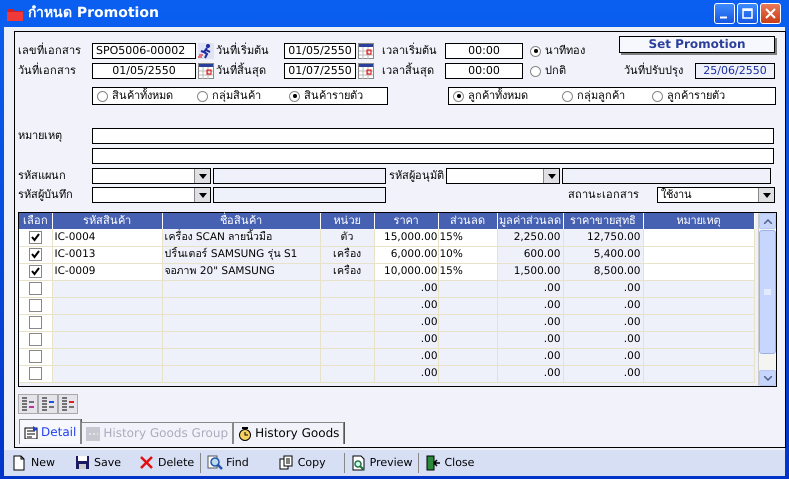 The width and height of the screenshot is (789, 479). Describe the element at coordinates (107, 237) in the screenshot. I see `table-cell: IC-0004` at that location.